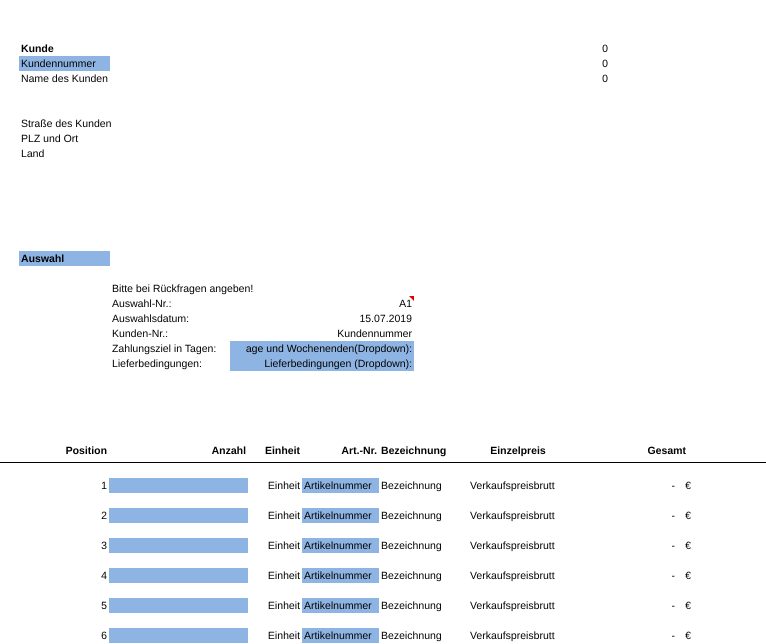 The height and width of the screenshot is (644, 766). I want to click on table-cell-text: 2, so click(104, 515).